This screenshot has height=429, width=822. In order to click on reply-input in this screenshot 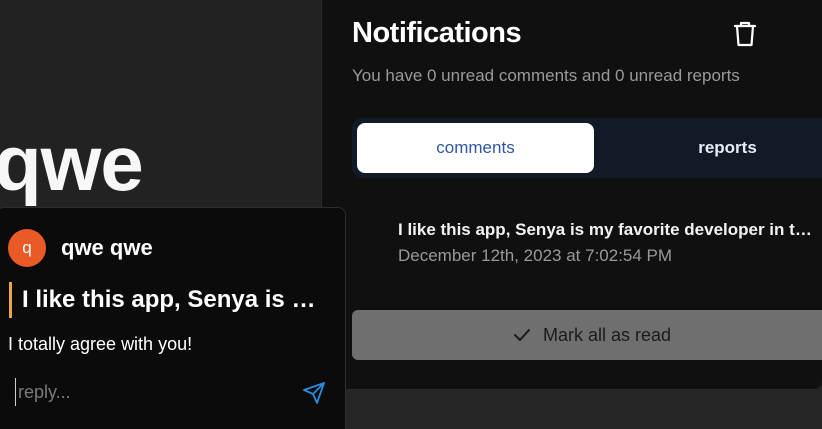, I will do `click(150, 392)`.